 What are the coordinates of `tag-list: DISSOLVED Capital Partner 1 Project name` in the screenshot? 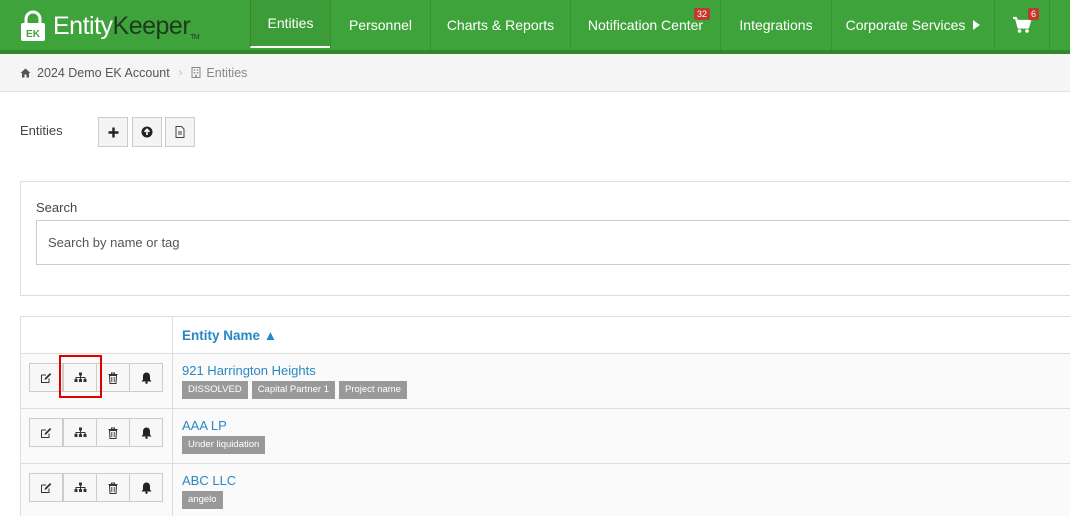 It's located at (626, 390).